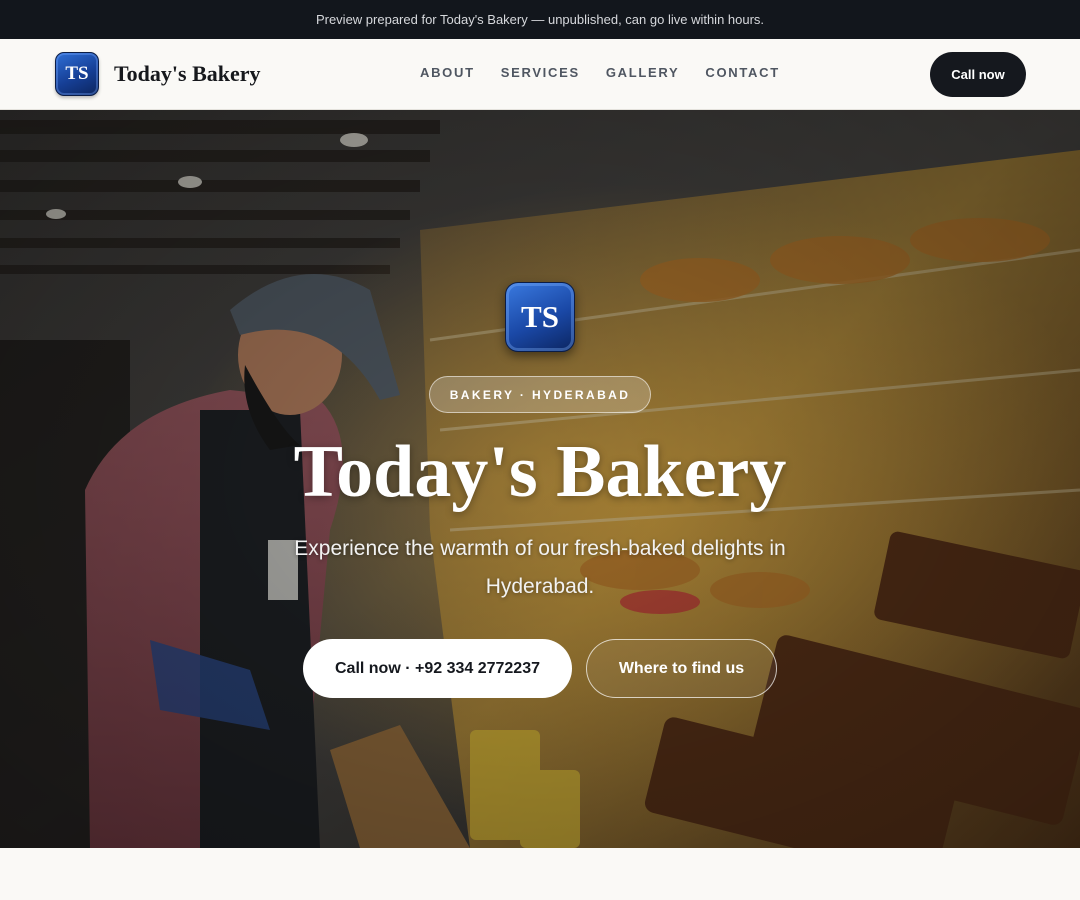 Image resolution: width=1080 pixels, height=900 pixels. Describe the element at coordinates (742, 72) in the screenshot. I see `nav-link-contact: CONTACT` at that location.